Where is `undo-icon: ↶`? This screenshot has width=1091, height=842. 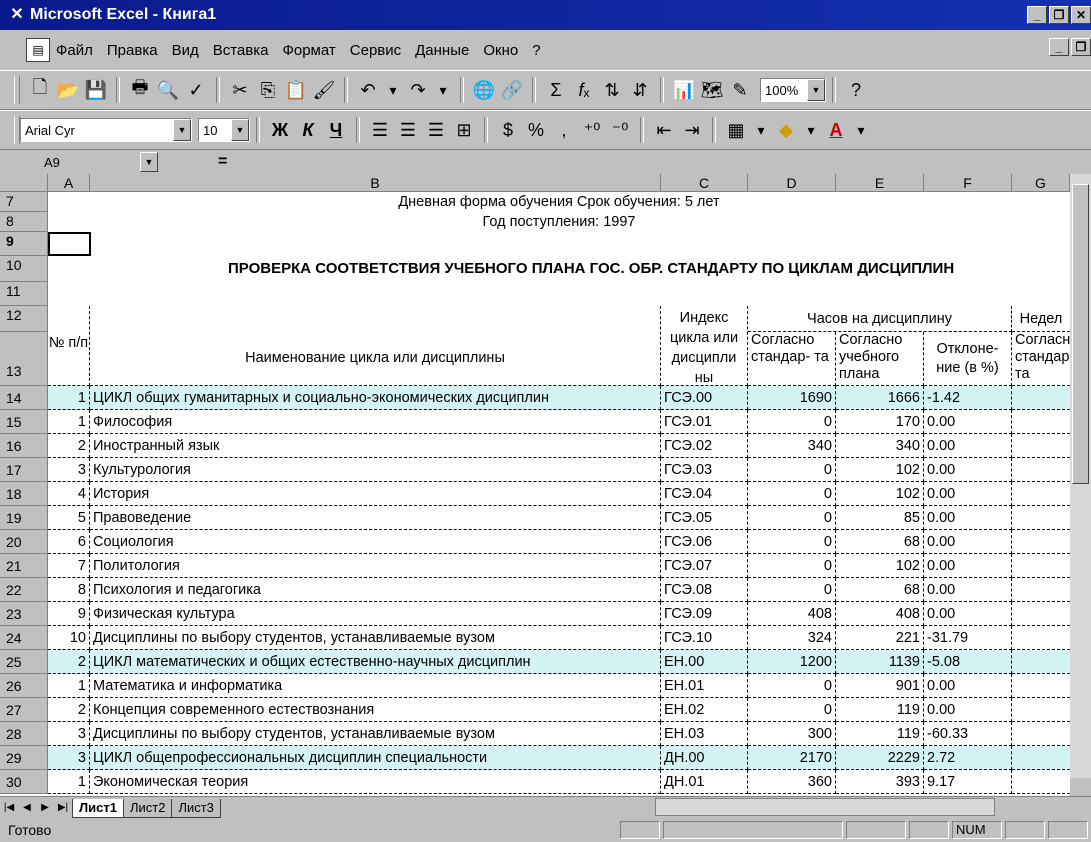 undo-icon: ↶ is located at coordinates (368, 90).